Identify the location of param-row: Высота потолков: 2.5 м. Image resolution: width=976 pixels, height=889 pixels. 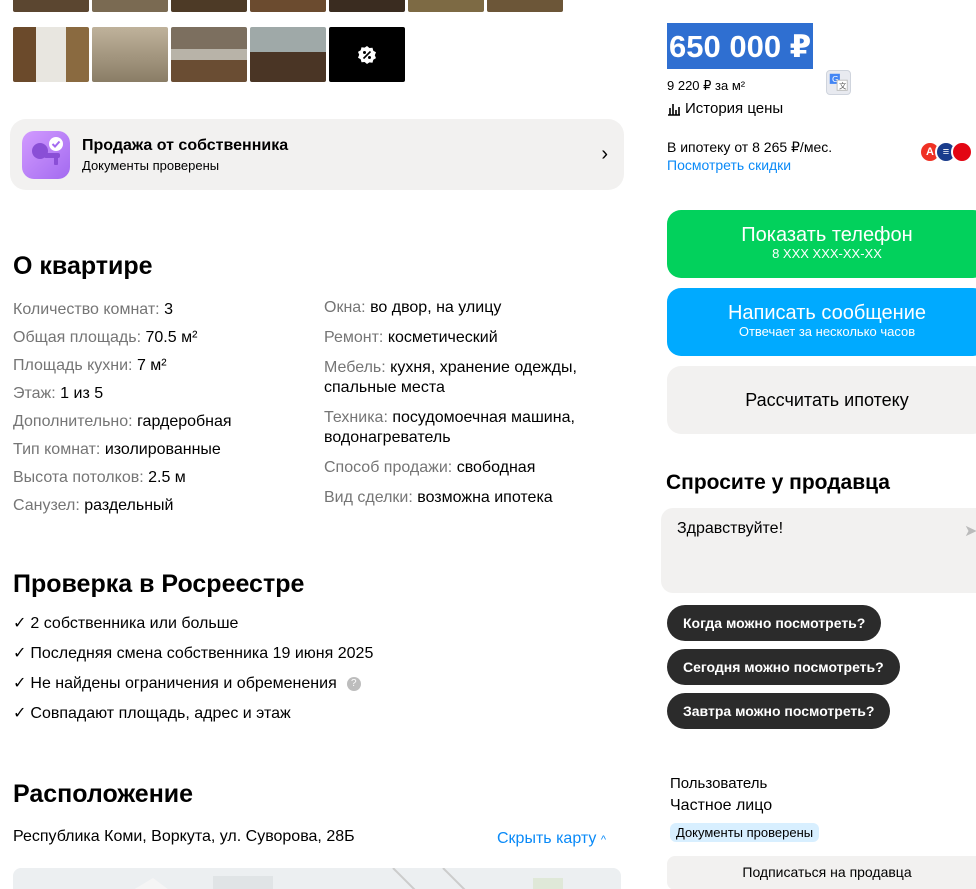
(122, 478).